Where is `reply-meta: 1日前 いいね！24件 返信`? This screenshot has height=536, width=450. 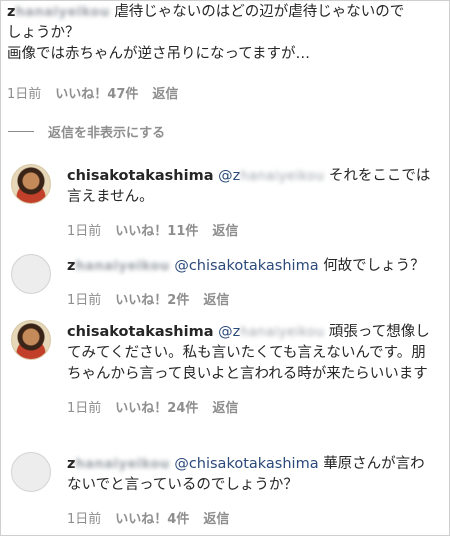 reply-meta: 1日前 いいね！24件 返信 is located at coordinates (253, 406).